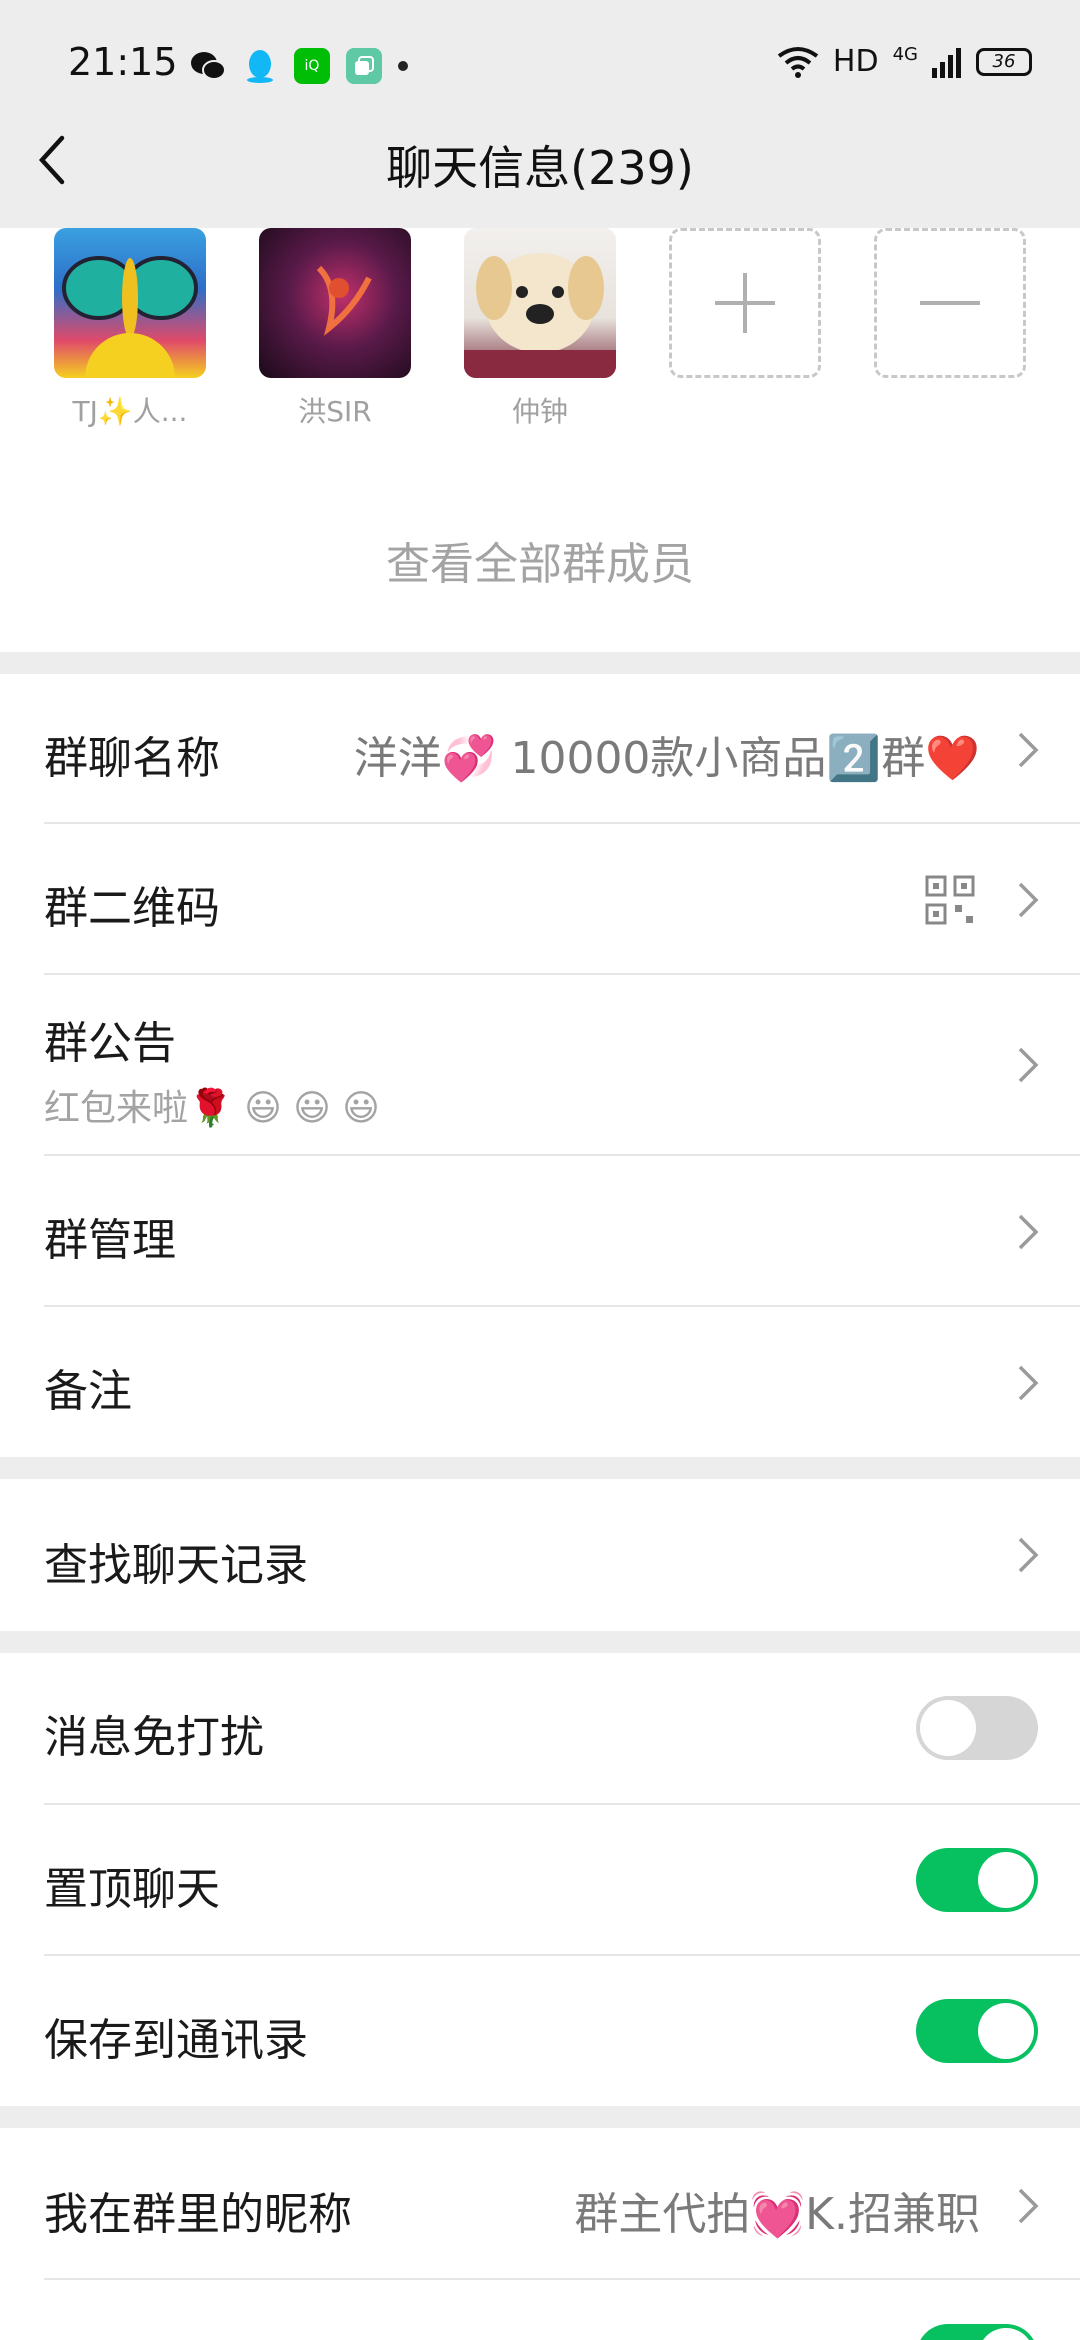 The image size is (1080, 2340). I want to click on remove-member-box, so click(950, 303).